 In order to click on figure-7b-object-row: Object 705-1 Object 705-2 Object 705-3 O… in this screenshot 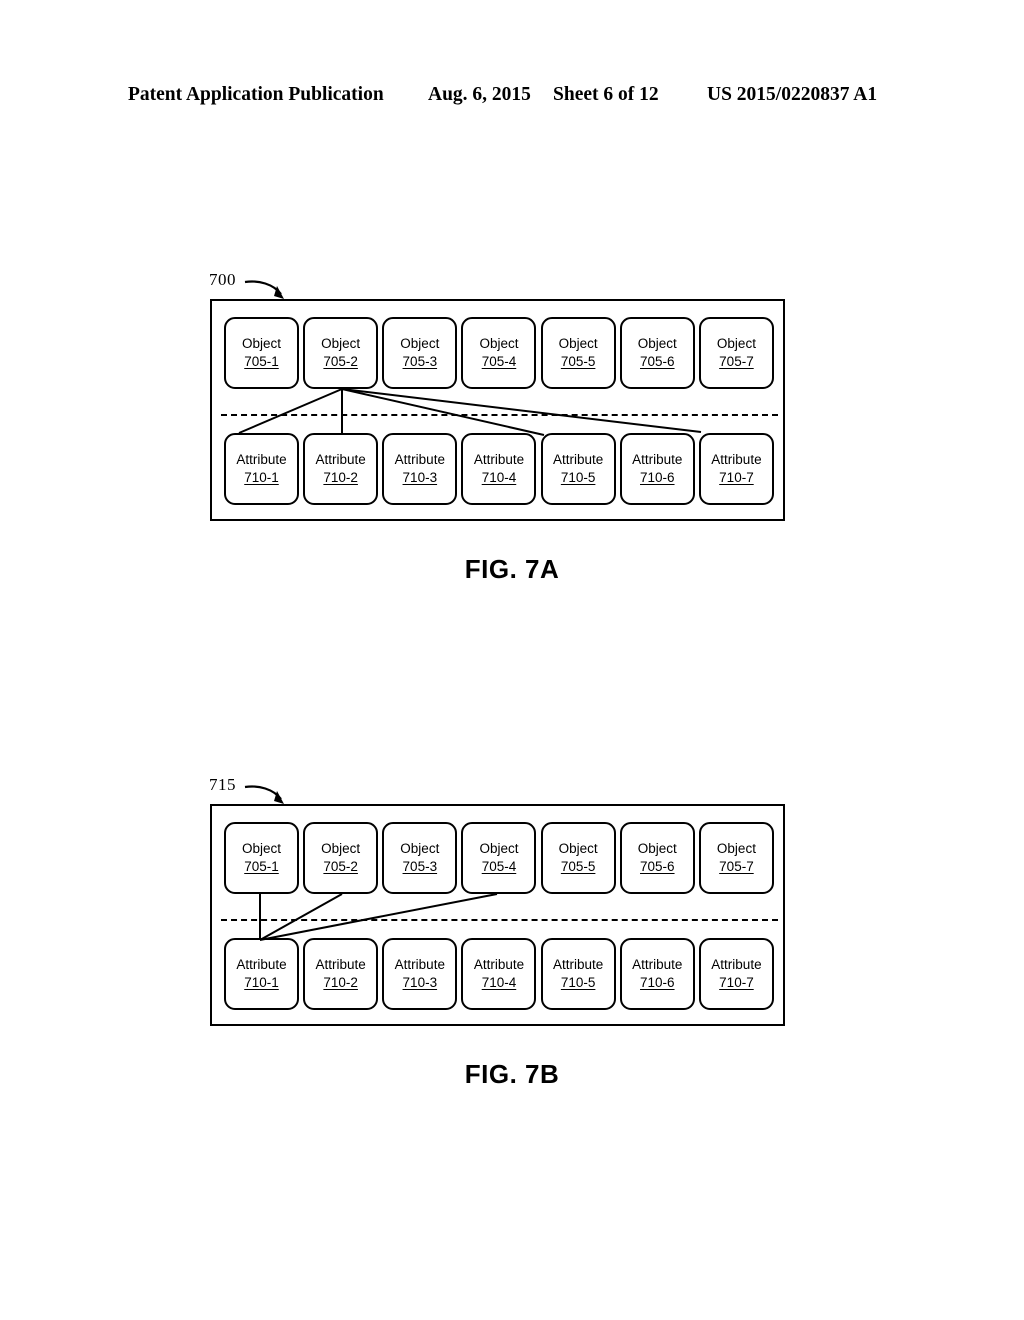, I will do `click(499, 858)`.